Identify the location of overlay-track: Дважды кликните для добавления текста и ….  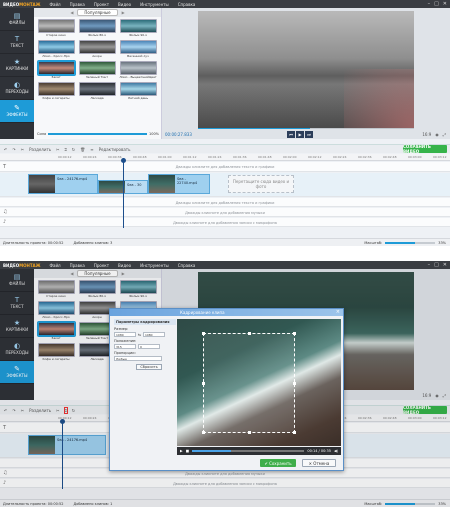
(225, 202).